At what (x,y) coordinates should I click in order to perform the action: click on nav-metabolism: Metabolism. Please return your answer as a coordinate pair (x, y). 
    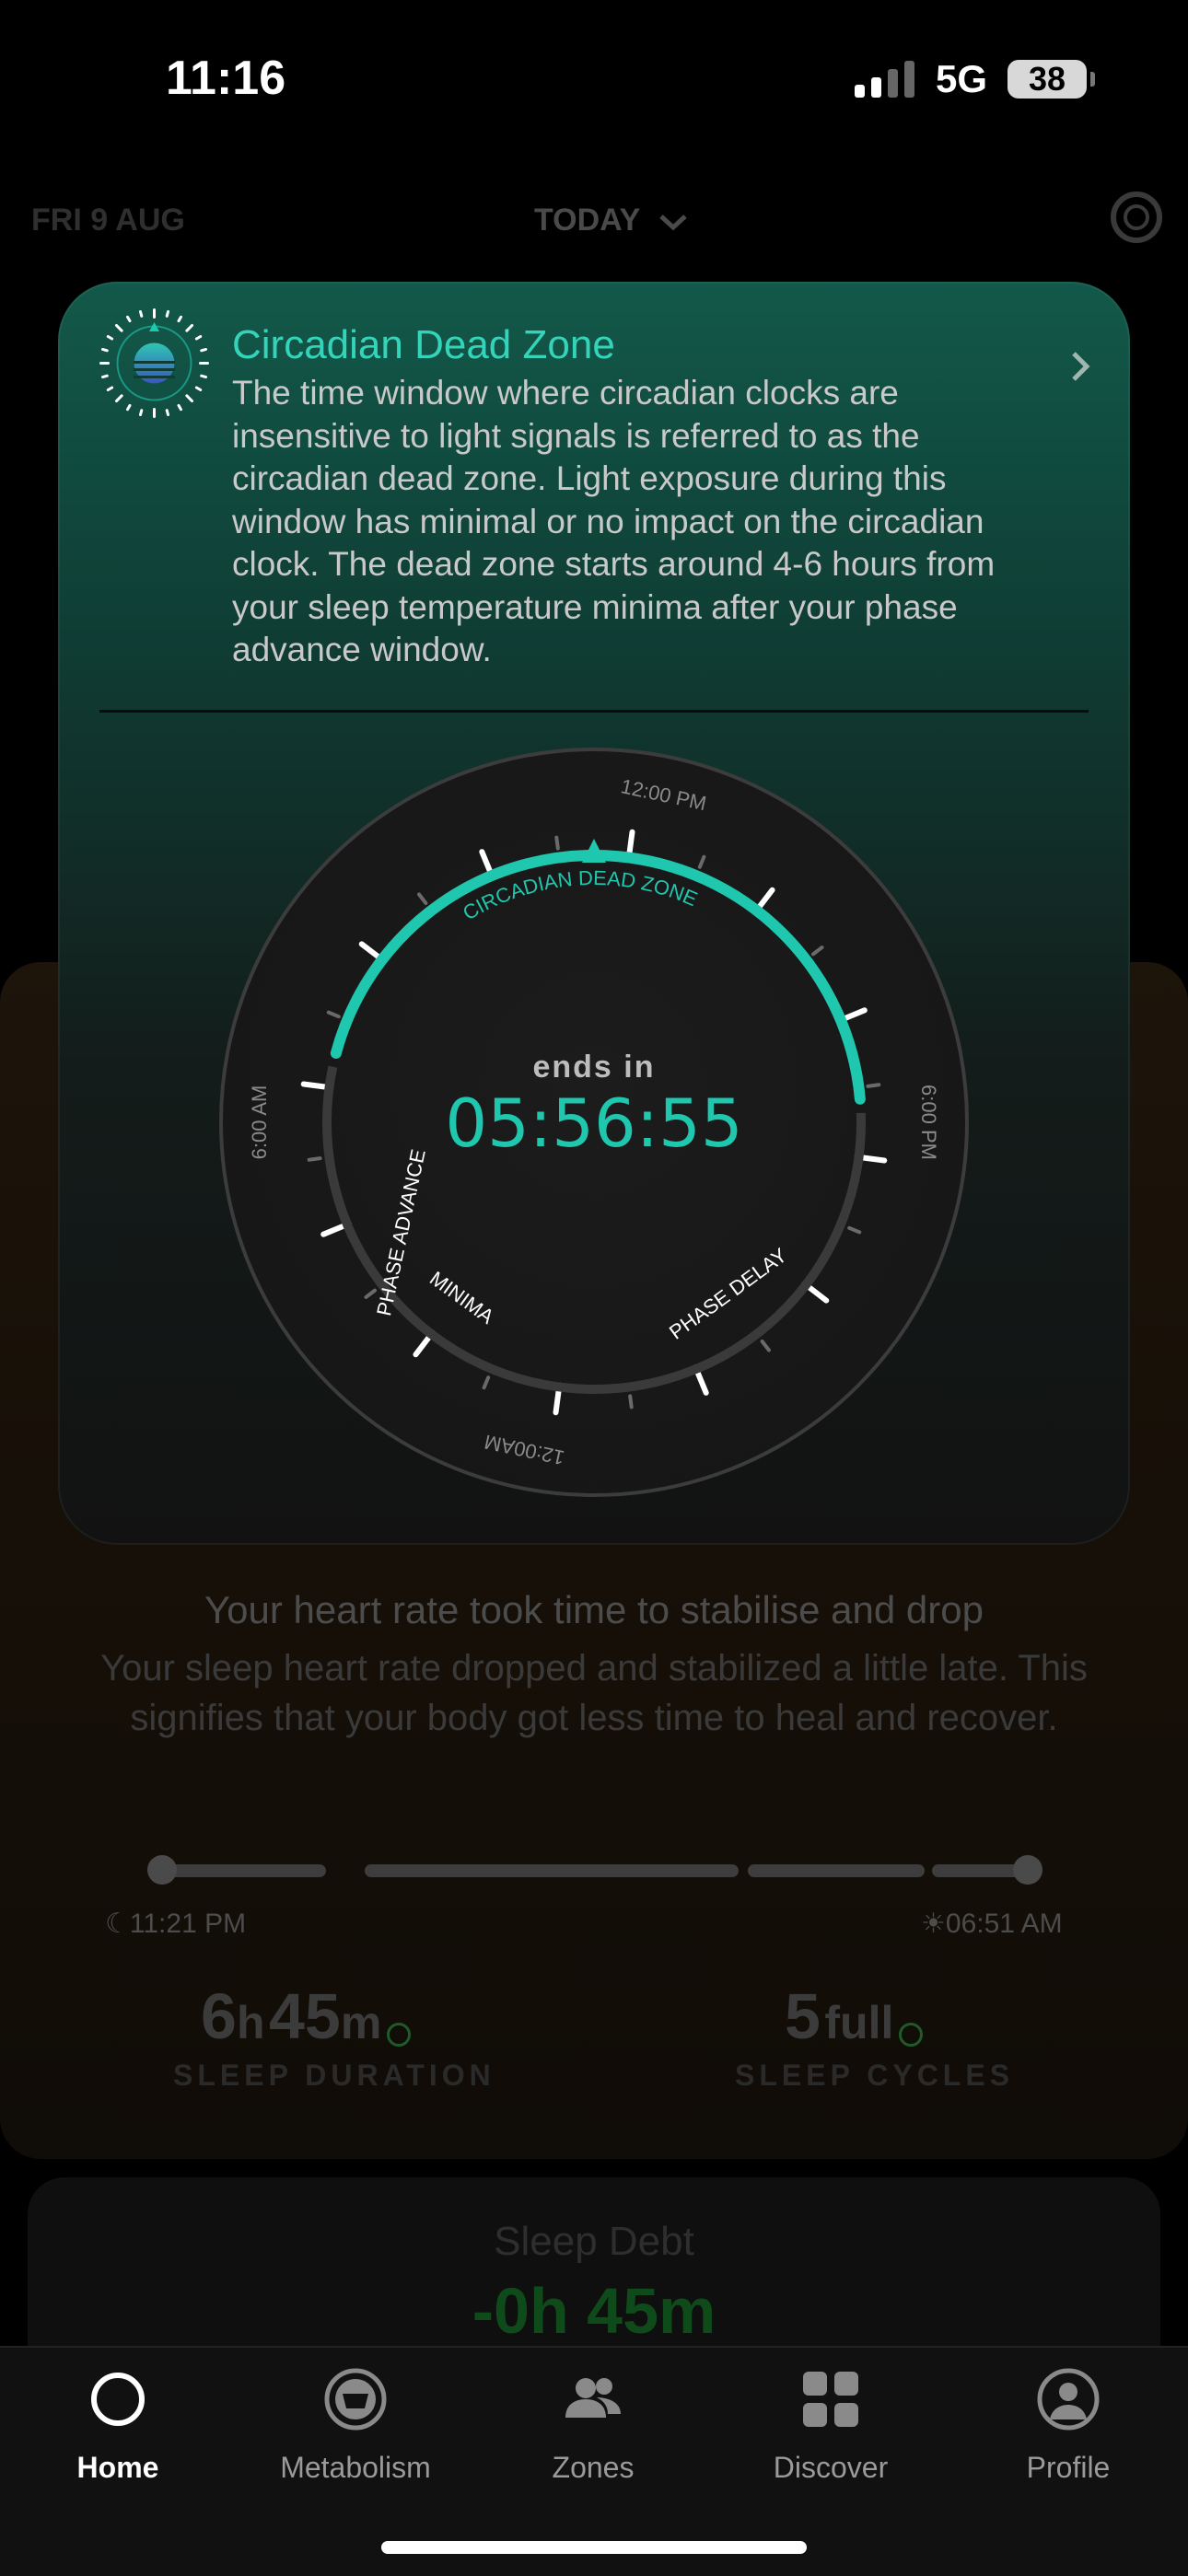
    Looking at the image, I should click on (355, 2425).